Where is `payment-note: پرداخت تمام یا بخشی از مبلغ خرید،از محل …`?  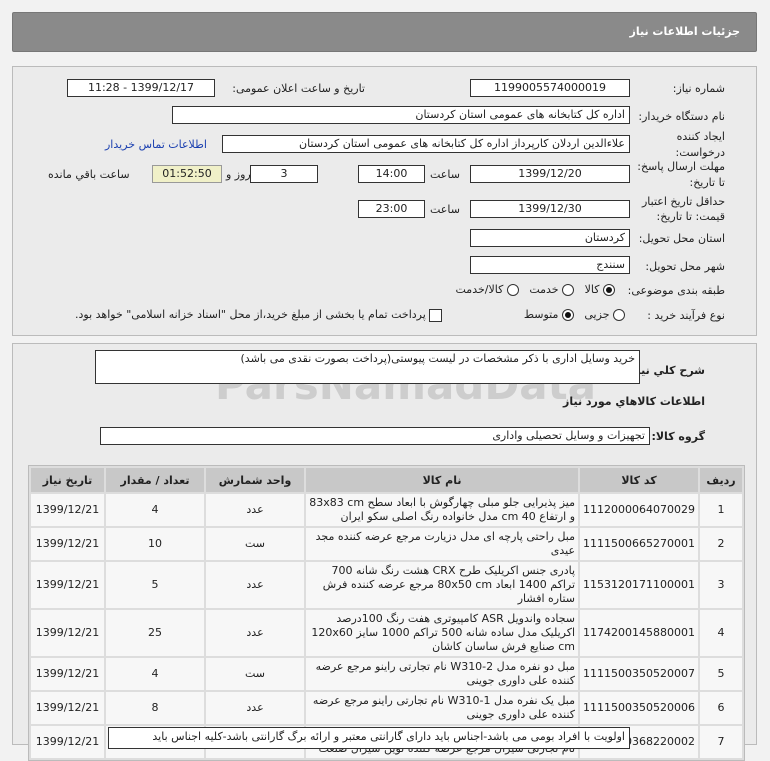 payment-note: پرداخت تمام یا بخشی از مبلغ خرید،از محل … is located at coordinates (250, 314).